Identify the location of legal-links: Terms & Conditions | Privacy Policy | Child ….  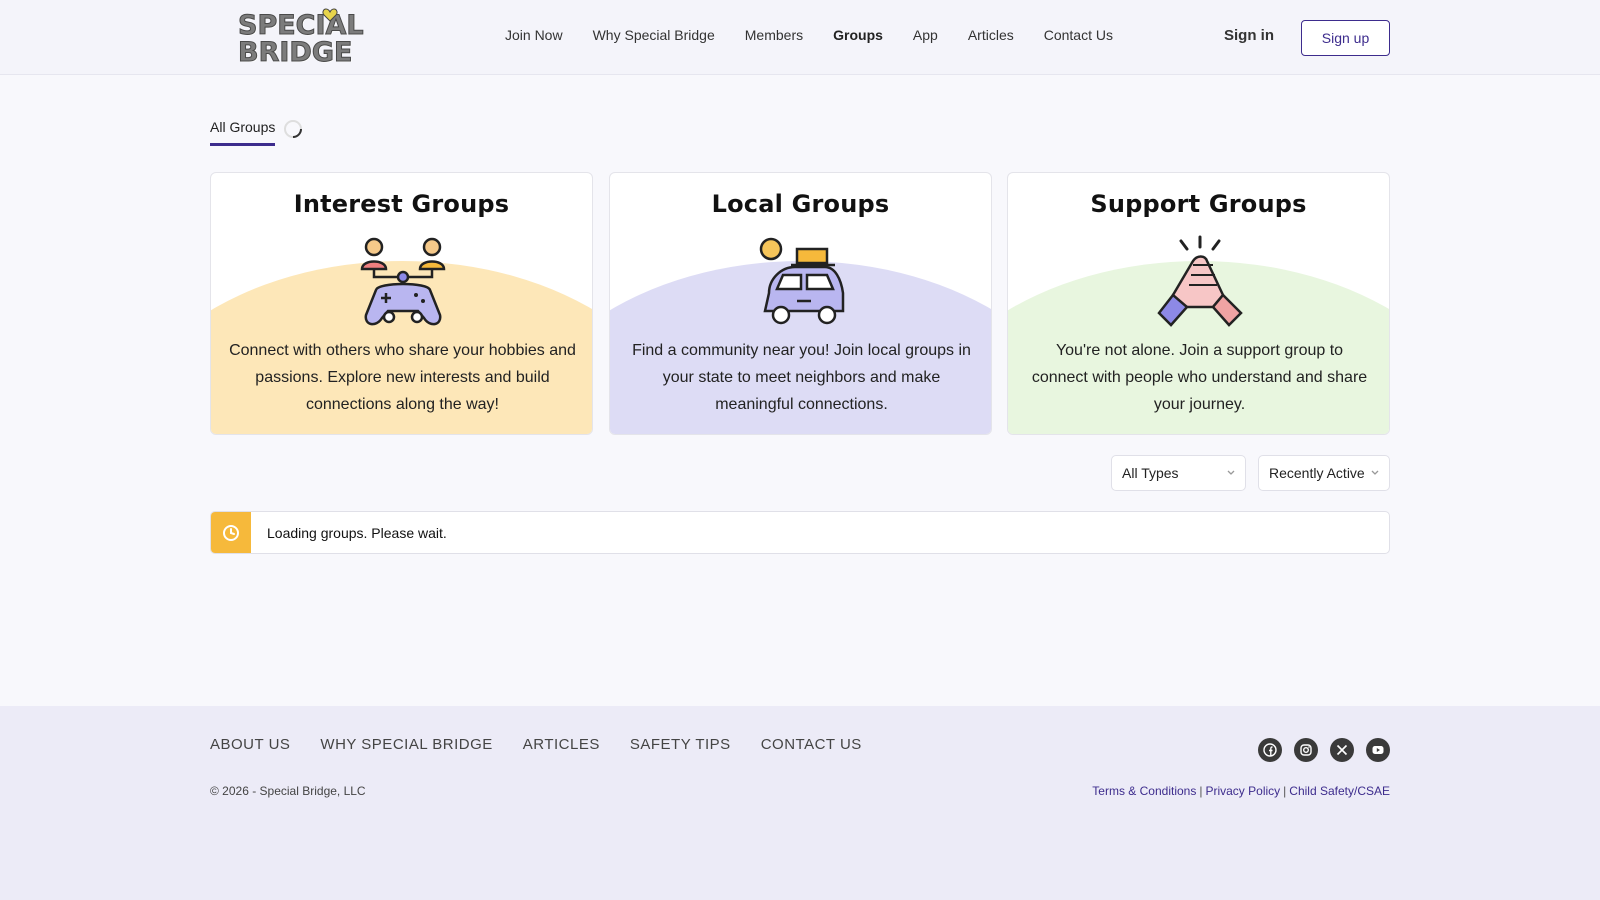
(1241, 791).